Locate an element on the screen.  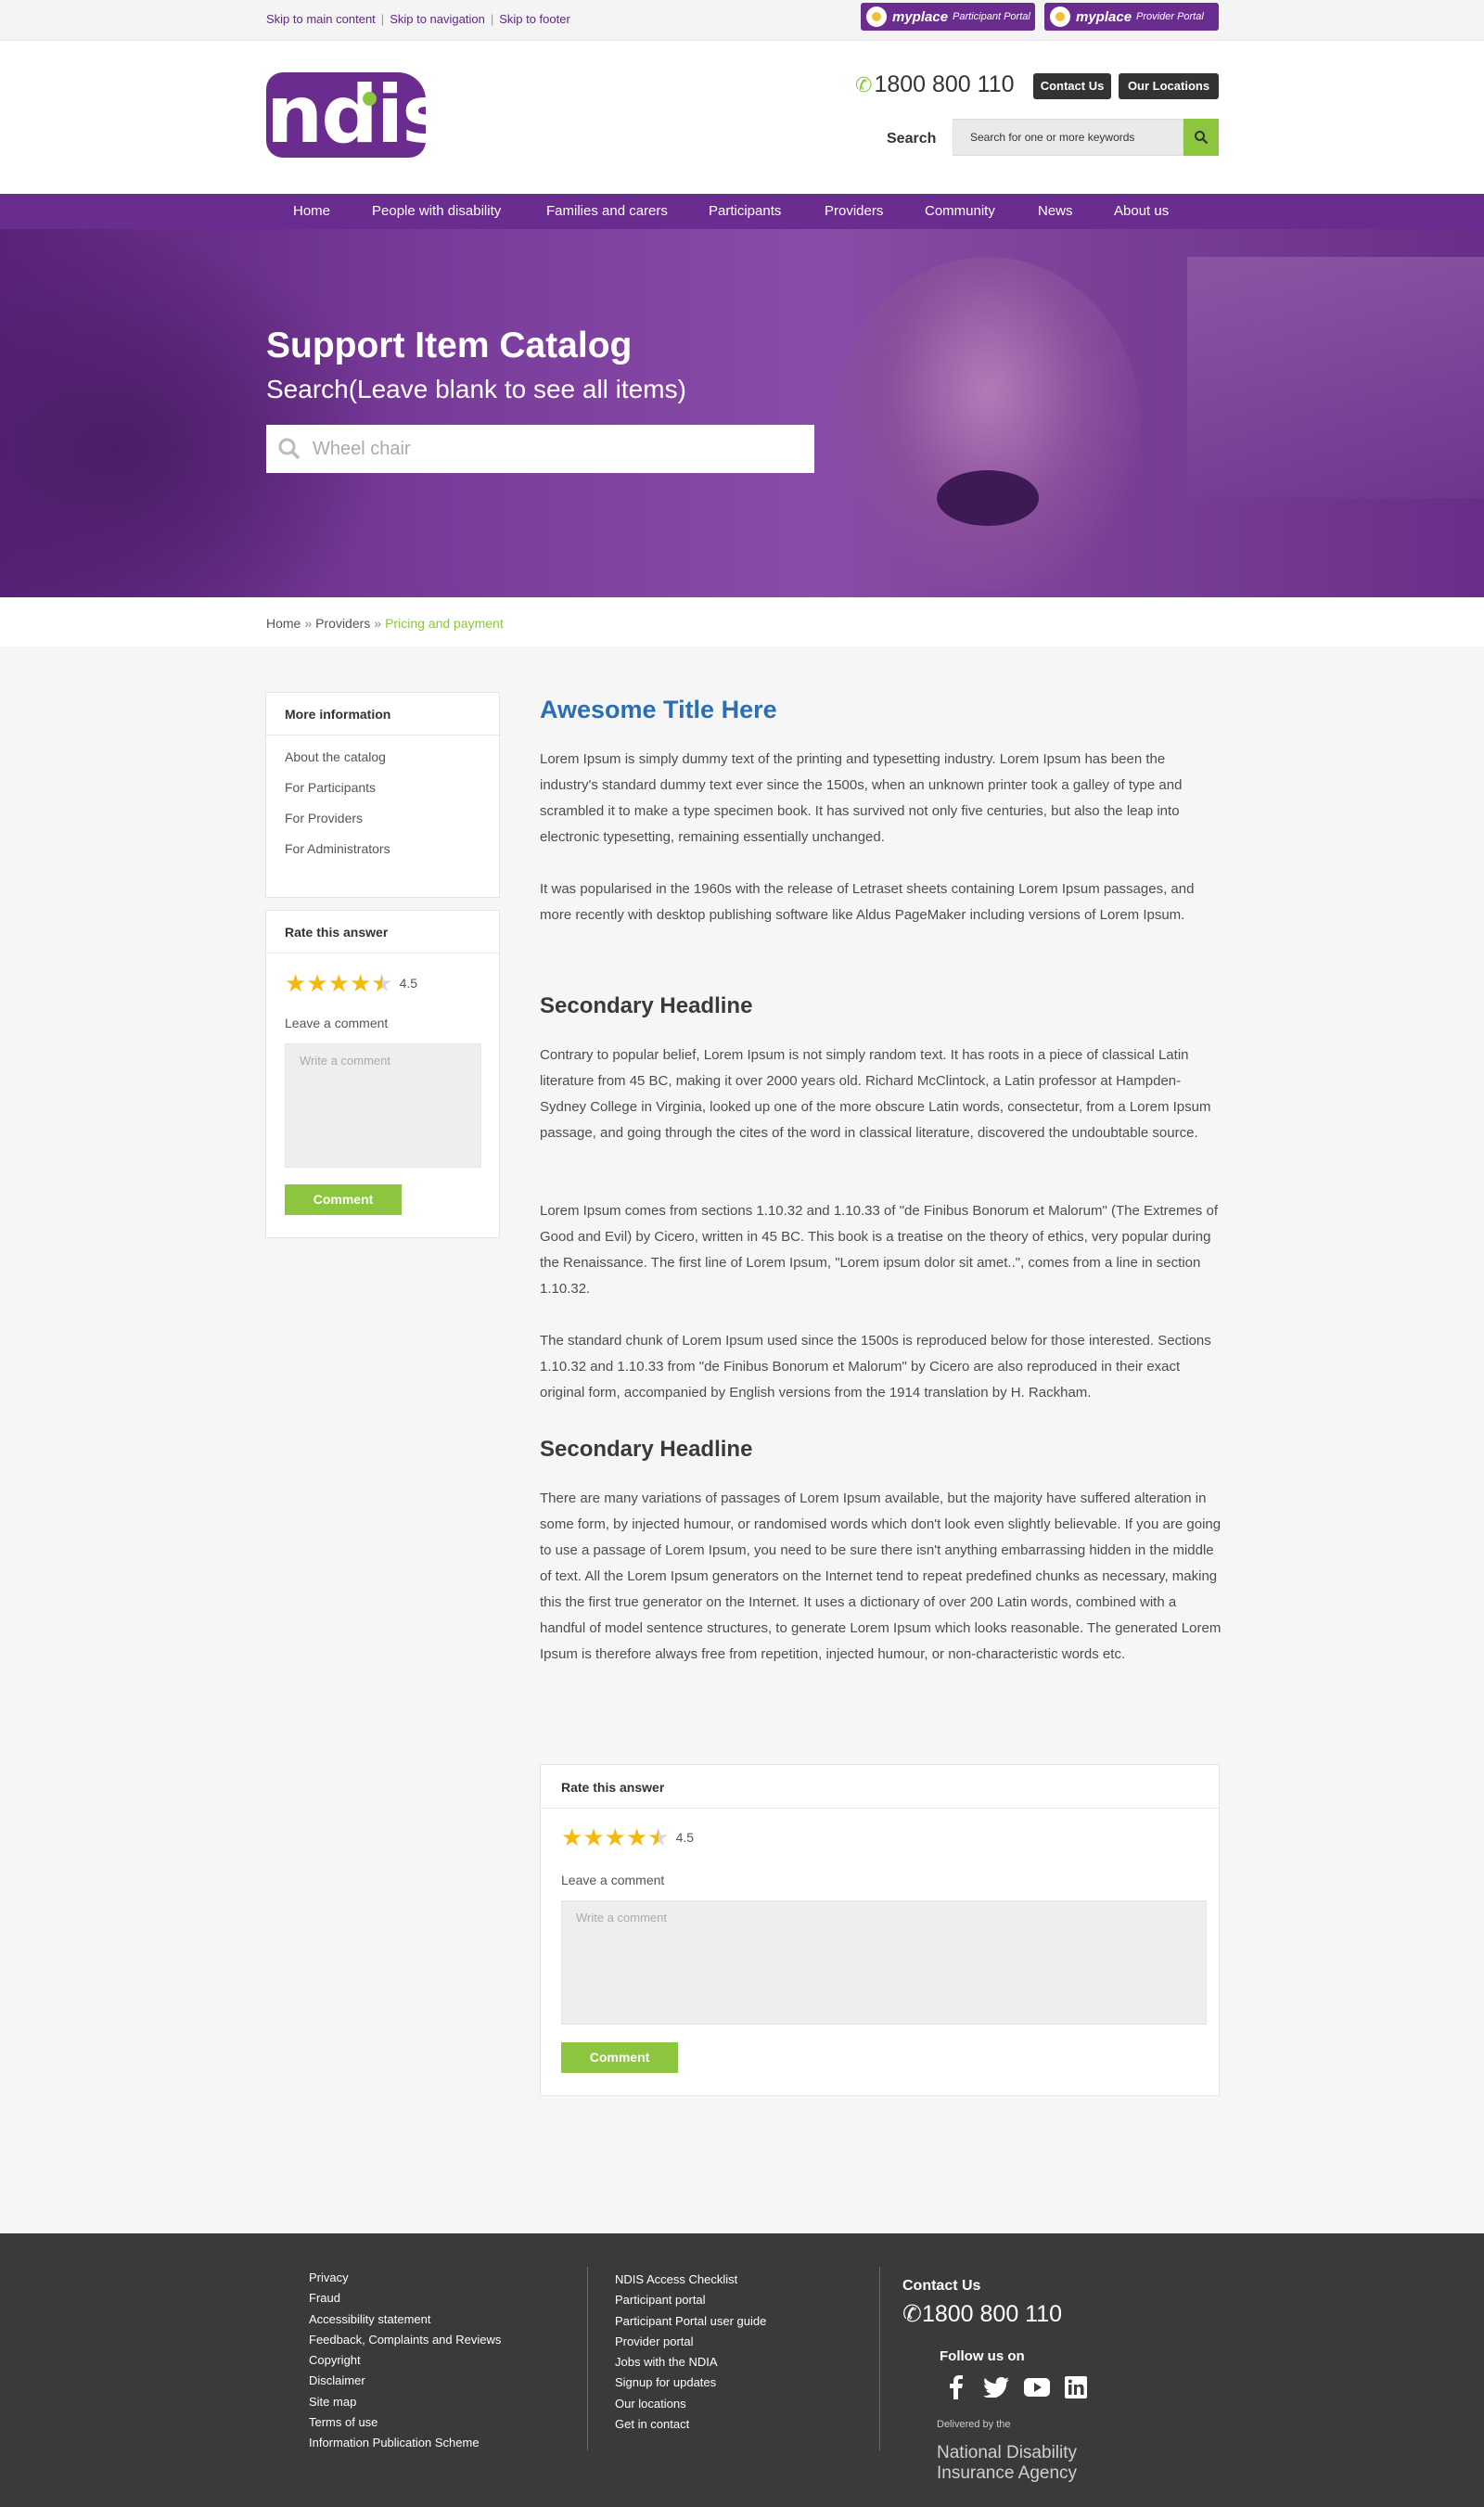
nav-item-community: Community is located at coordinates (960, 211).